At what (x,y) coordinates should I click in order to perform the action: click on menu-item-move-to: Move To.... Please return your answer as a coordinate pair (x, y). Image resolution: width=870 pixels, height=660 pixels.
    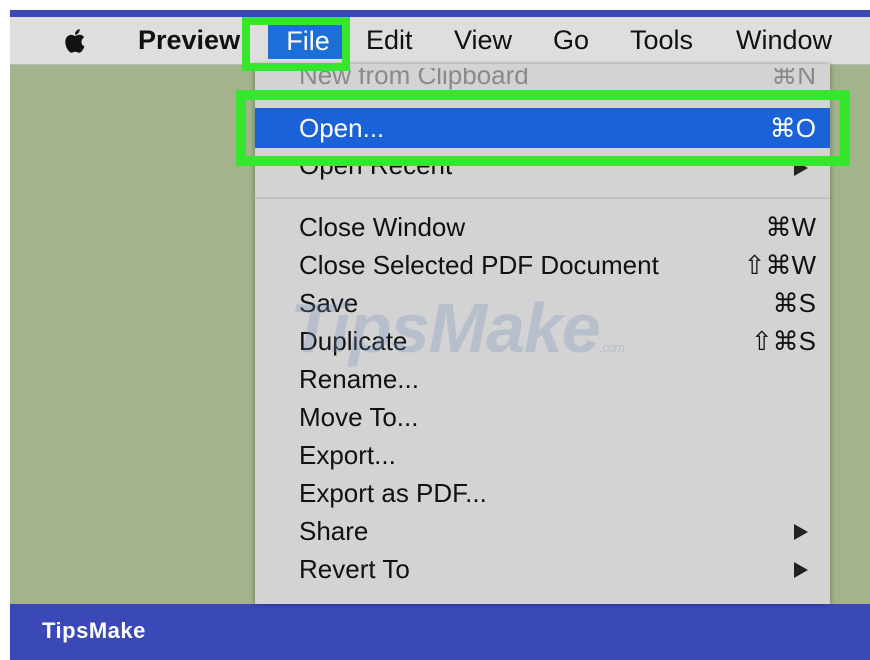
    Looking at the image, I should click on (542, 417).